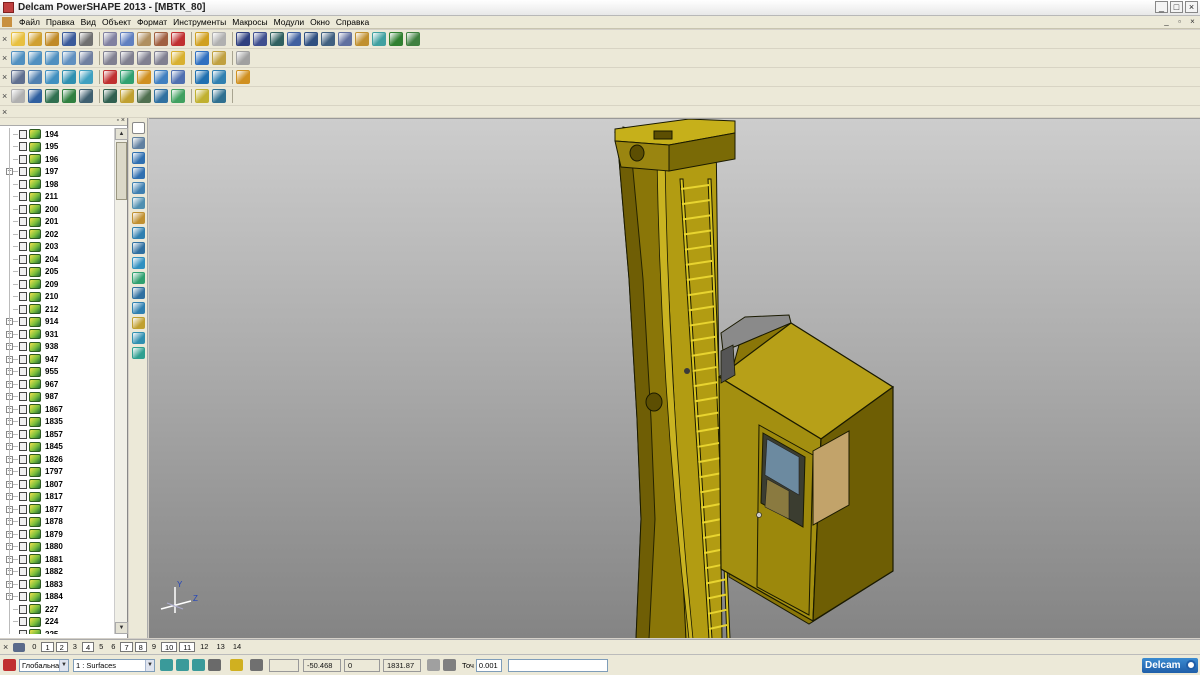 The height and width of the screenshot is (675, 1200). What do you see at coordinates (35, 77) in the screenshot?
I see `document-icon` at bounding box center [35, 77].